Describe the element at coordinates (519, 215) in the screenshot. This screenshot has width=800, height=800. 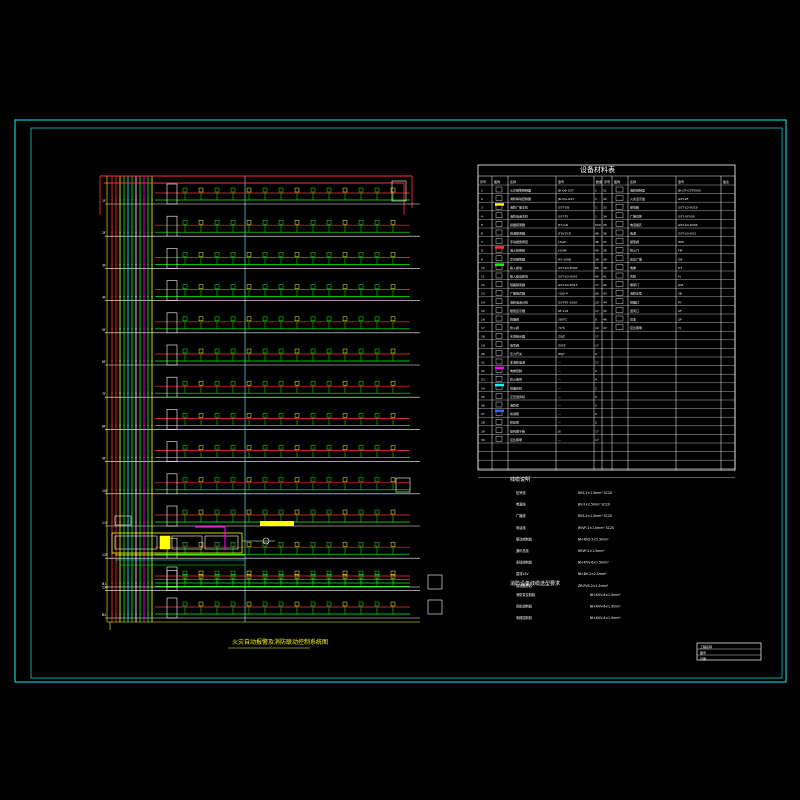
I see `row-name: 消防电话主机` at that location.